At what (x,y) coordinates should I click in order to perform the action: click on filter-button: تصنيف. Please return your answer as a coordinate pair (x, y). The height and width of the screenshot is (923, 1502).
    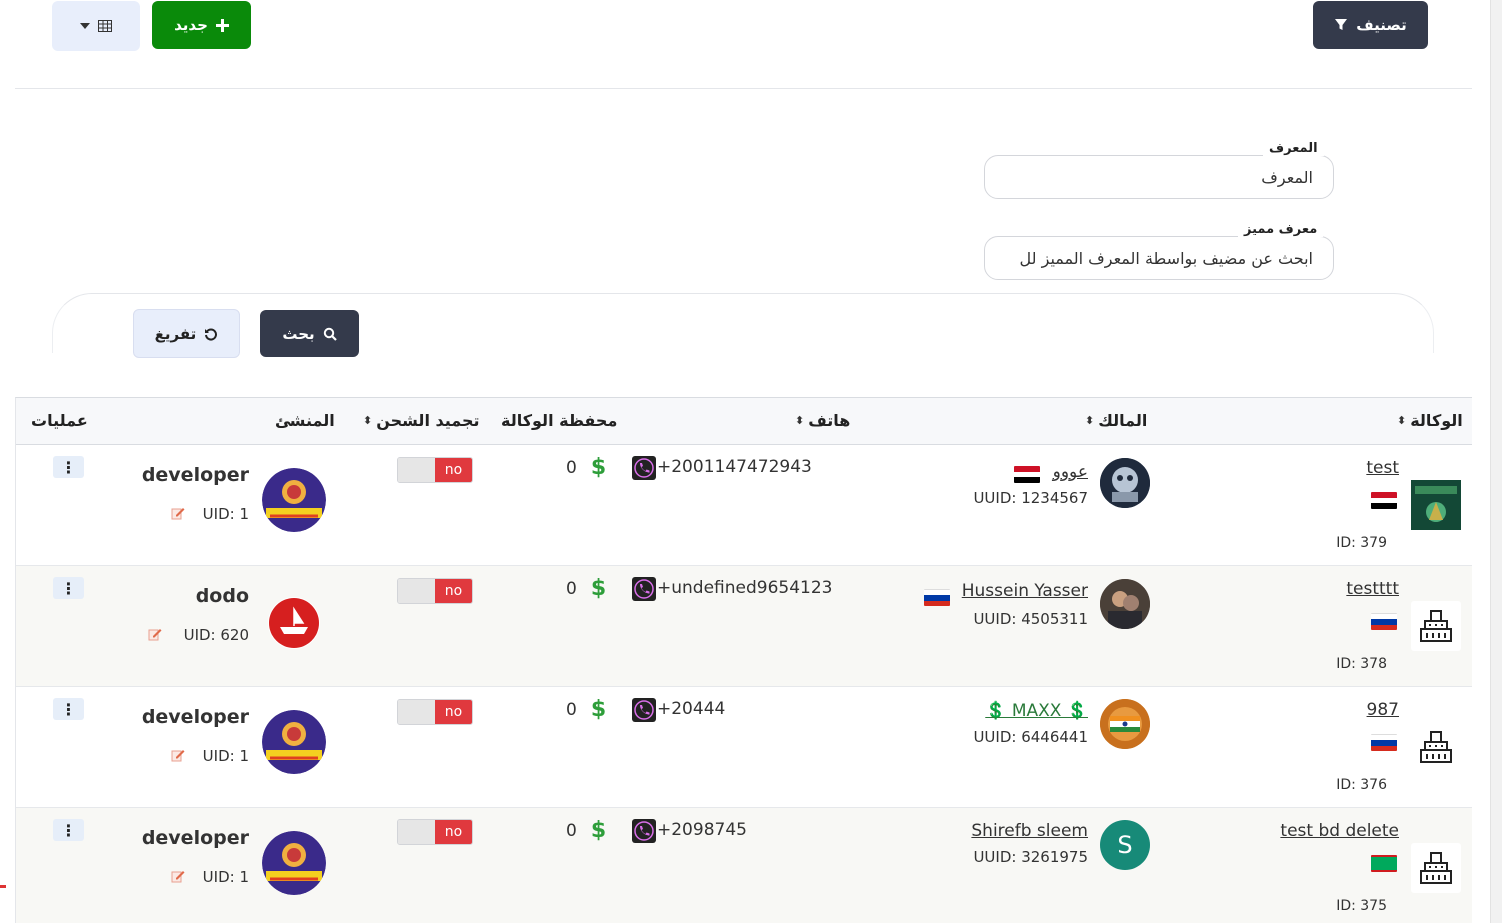
    Looking at the image, I should click on (1370, 25).